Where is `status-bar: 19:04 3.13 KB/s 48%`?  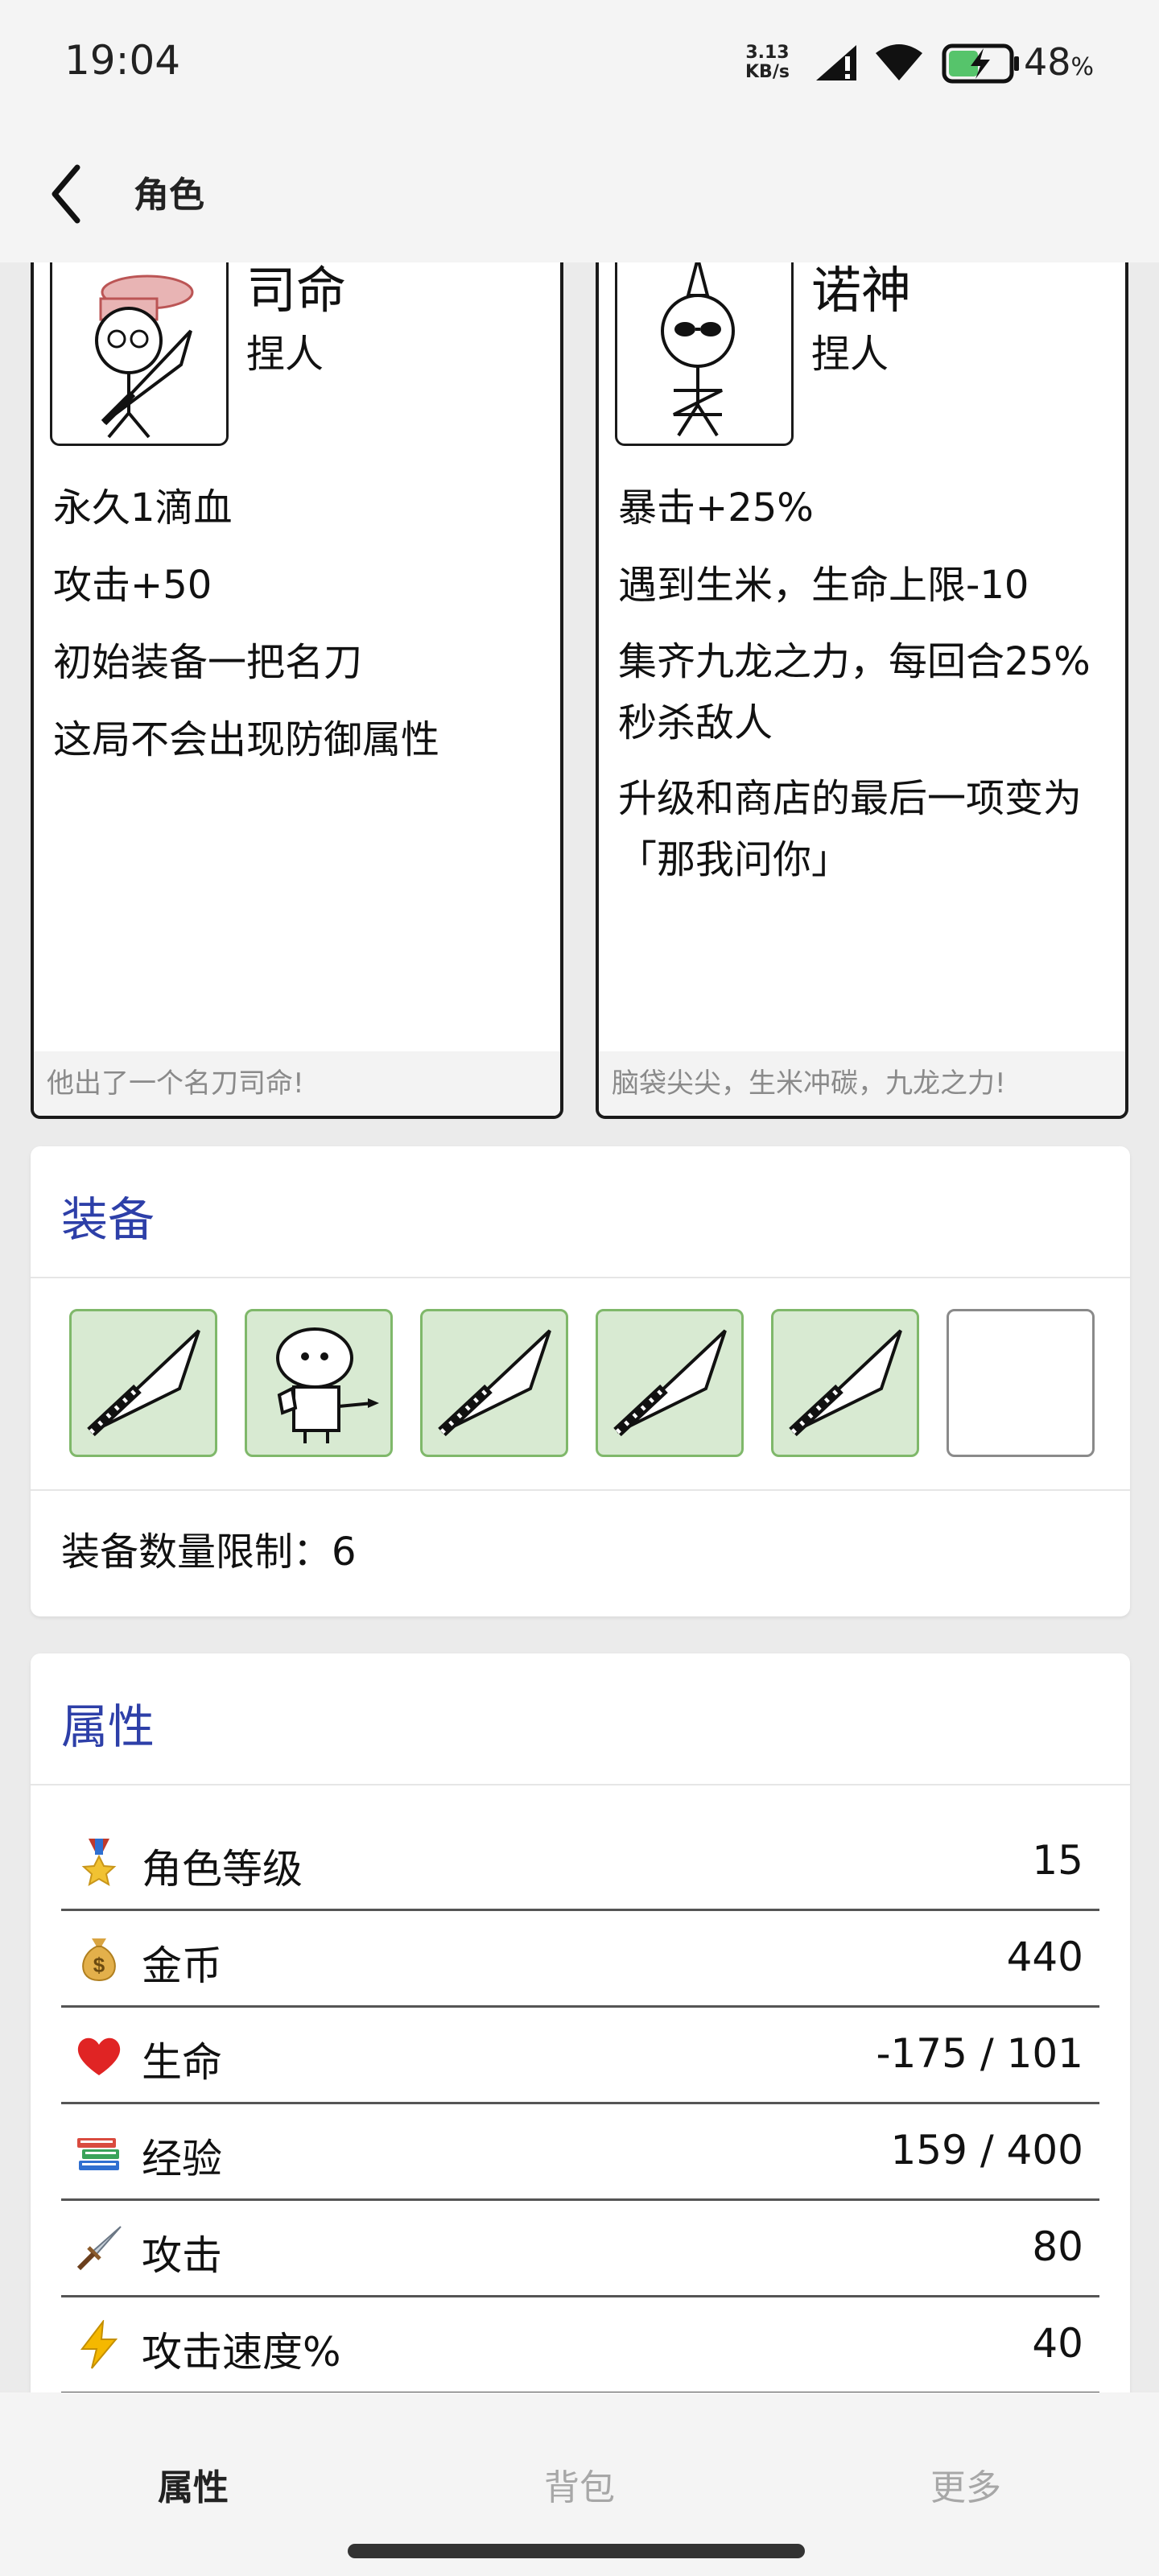
status-bar: 19:04 3.13 KB/s 48% is located at coordinates (579, 64).